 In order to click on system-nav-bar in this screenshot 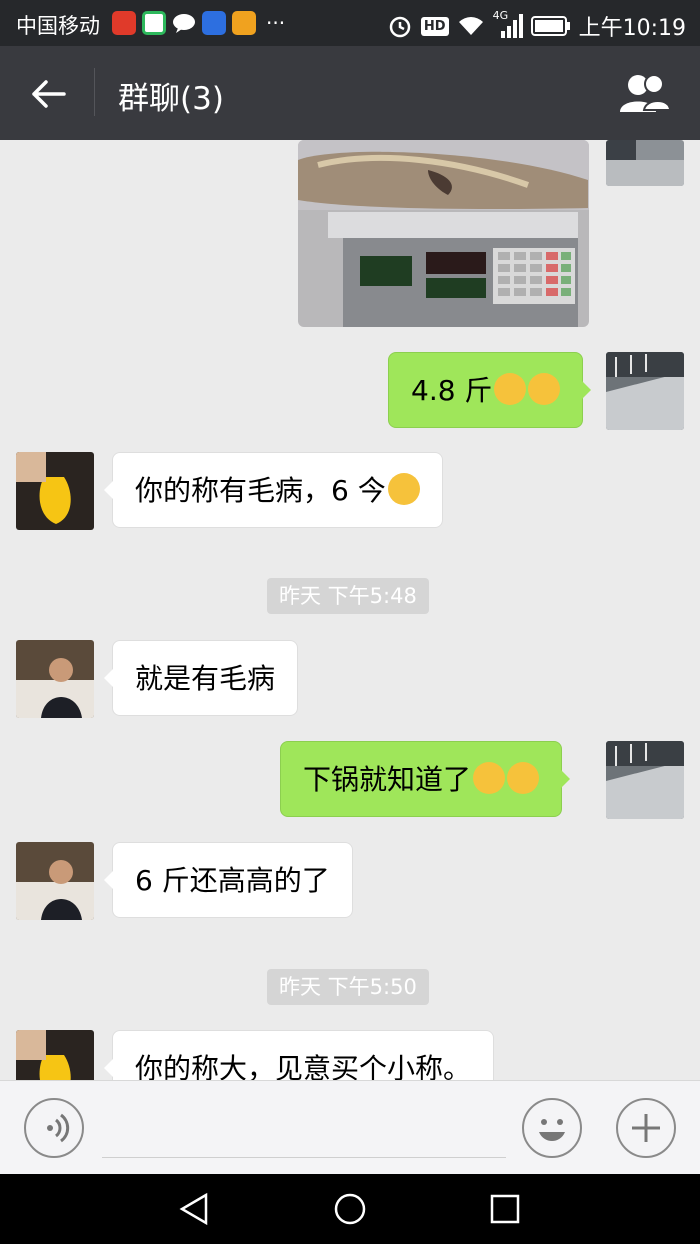, I will do `click(350, 1209)`.